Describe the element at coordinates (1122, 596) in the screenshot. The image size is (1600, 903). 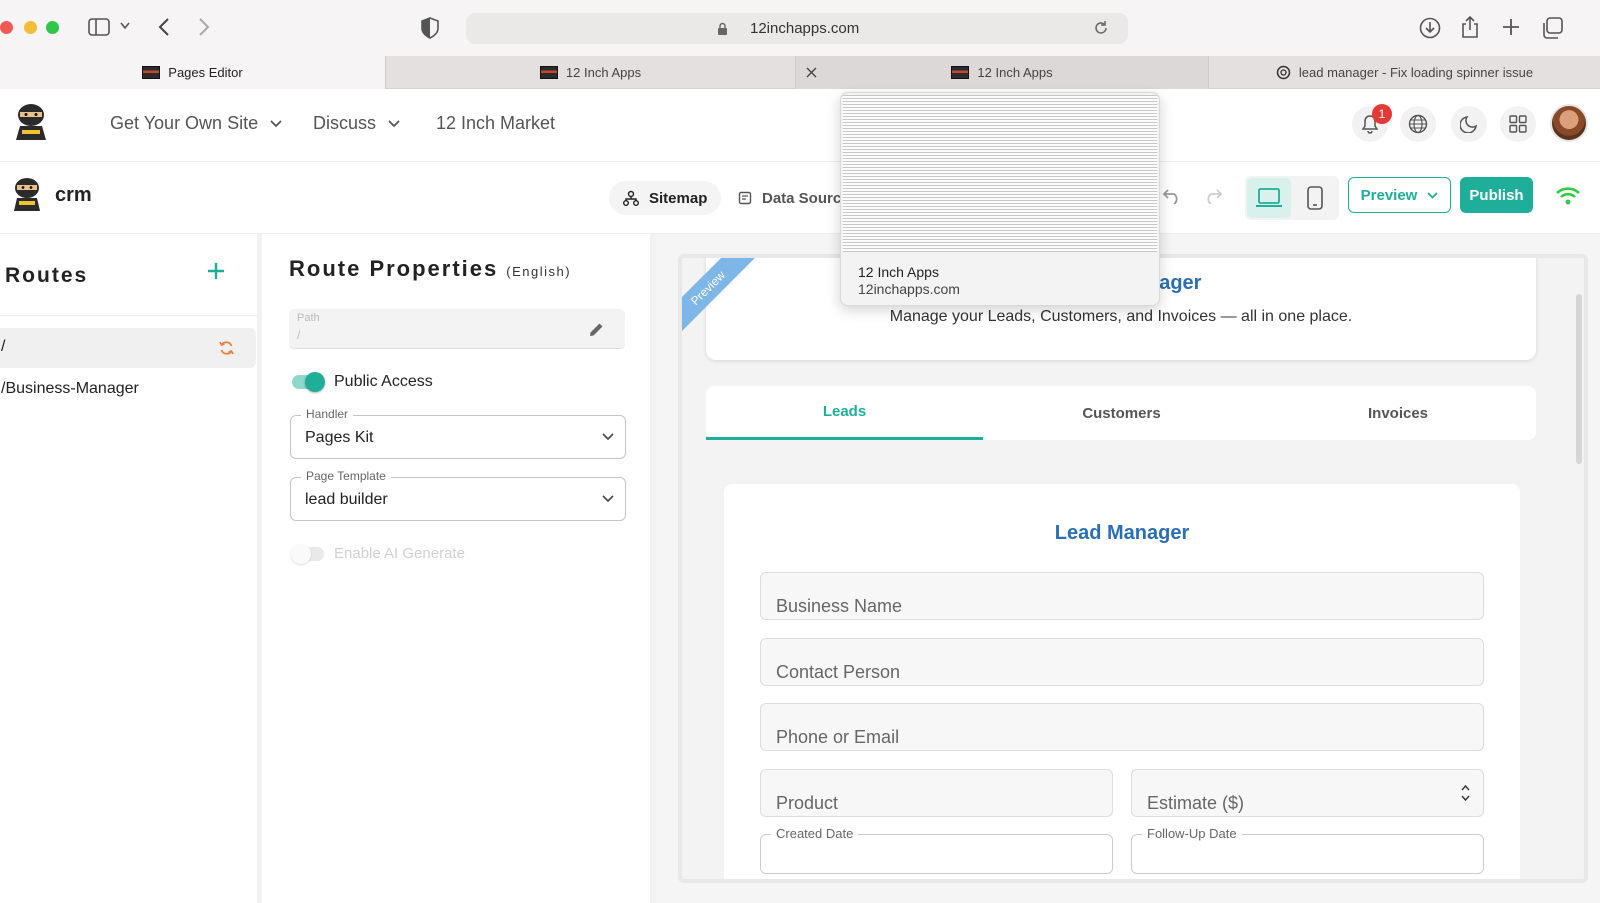
I see `business-name-input: Business Name` at that location.